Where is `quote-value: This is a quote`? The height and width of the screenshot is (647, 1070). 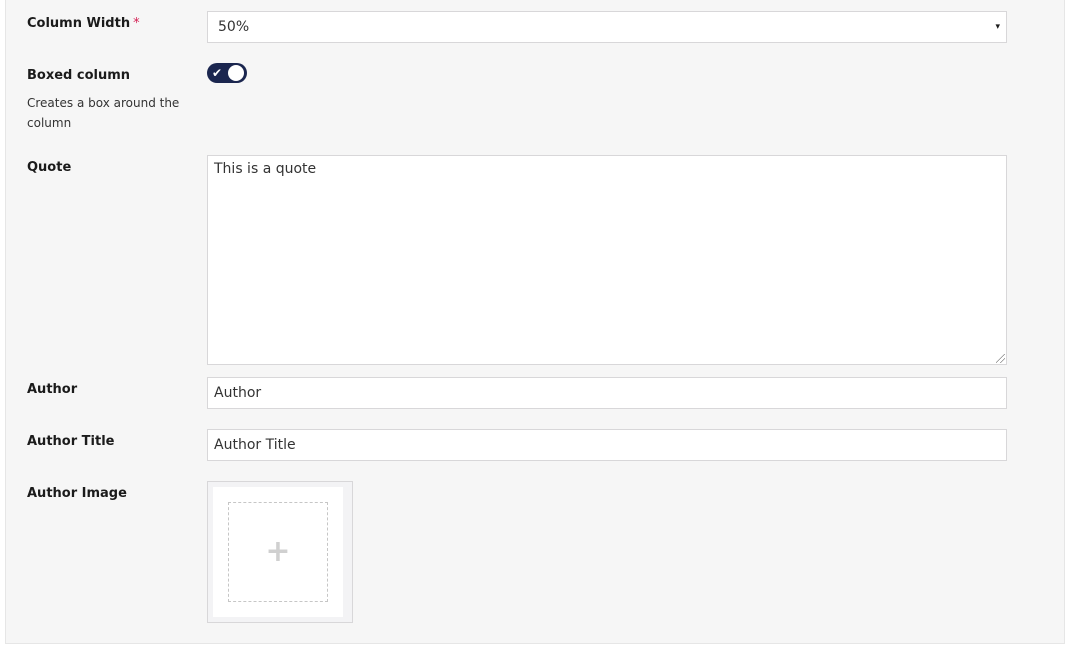
quote-value: This is a quote is located at coordinates (265, 169).